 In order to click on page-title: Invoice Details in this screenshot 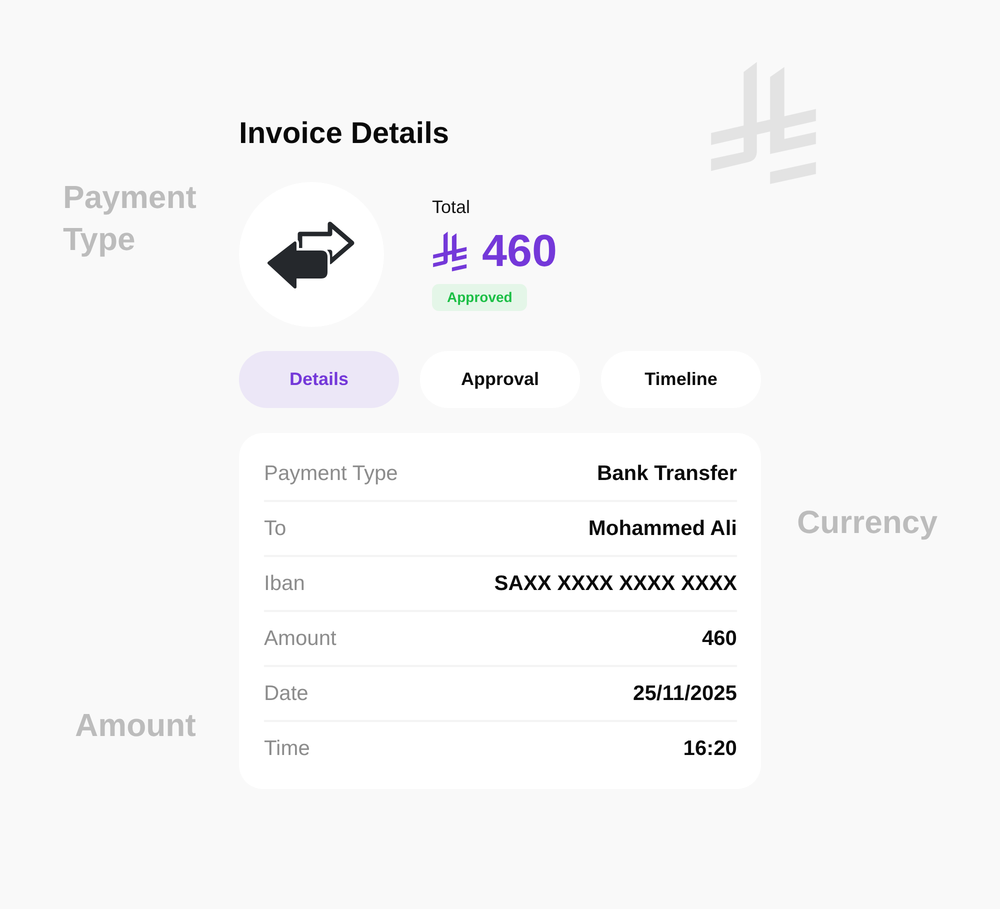, I will do `click(344, 134)`.